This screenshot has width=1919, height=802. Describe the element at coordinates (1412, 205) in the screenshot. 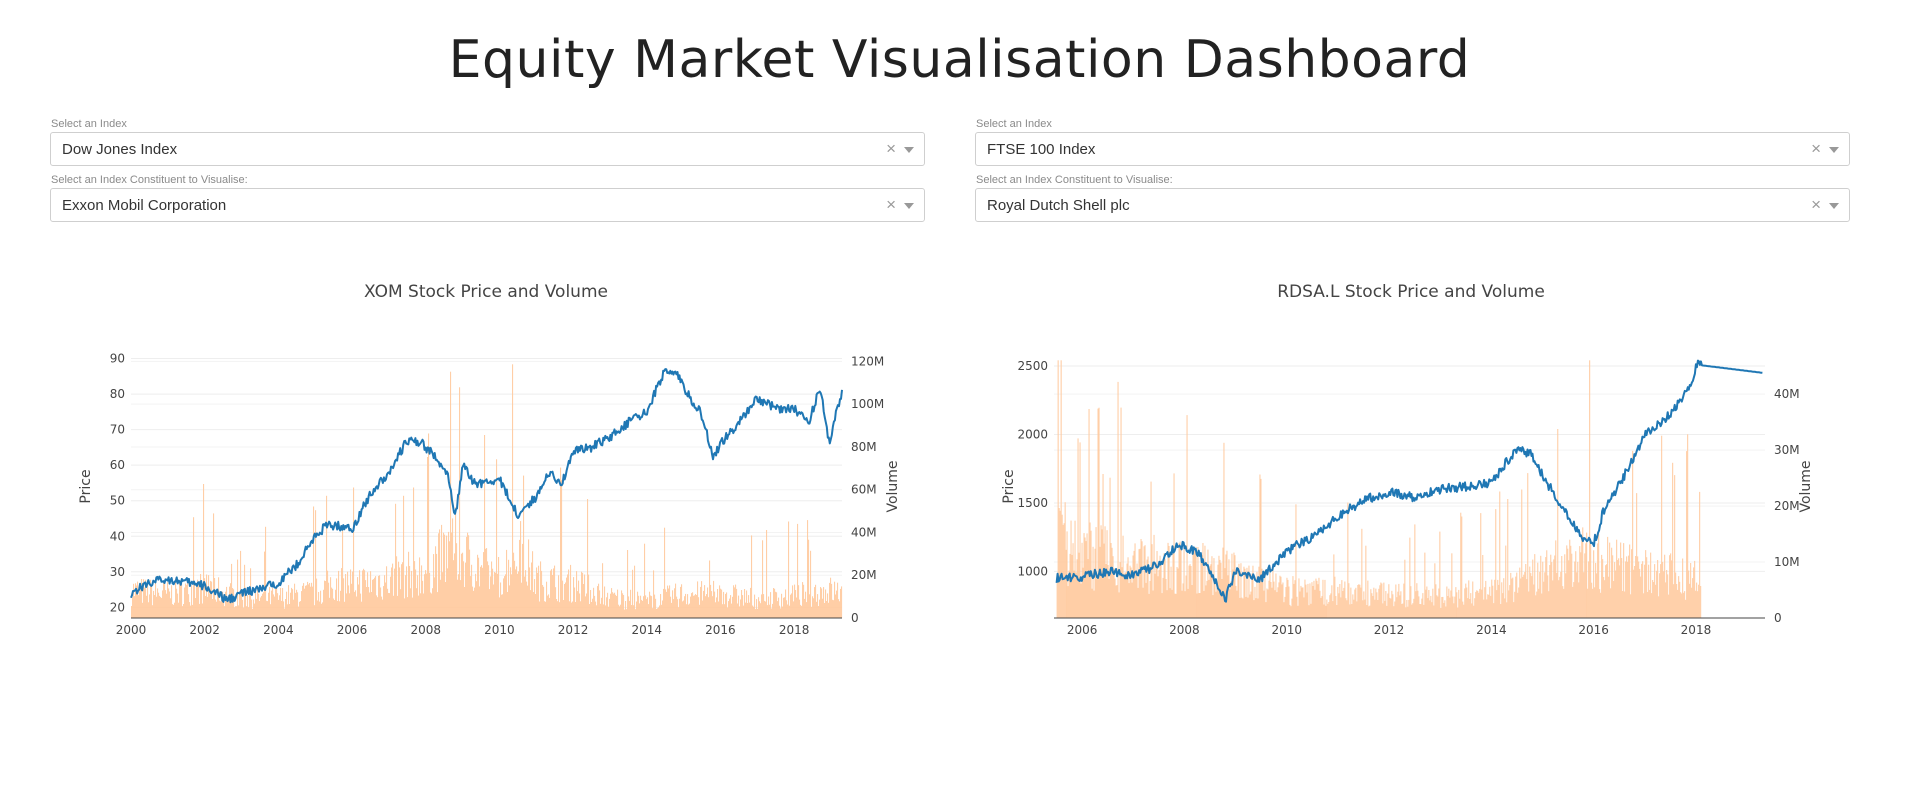

I see `constituent-dropdown: Royal Dutch Shell plc ×` at that location.